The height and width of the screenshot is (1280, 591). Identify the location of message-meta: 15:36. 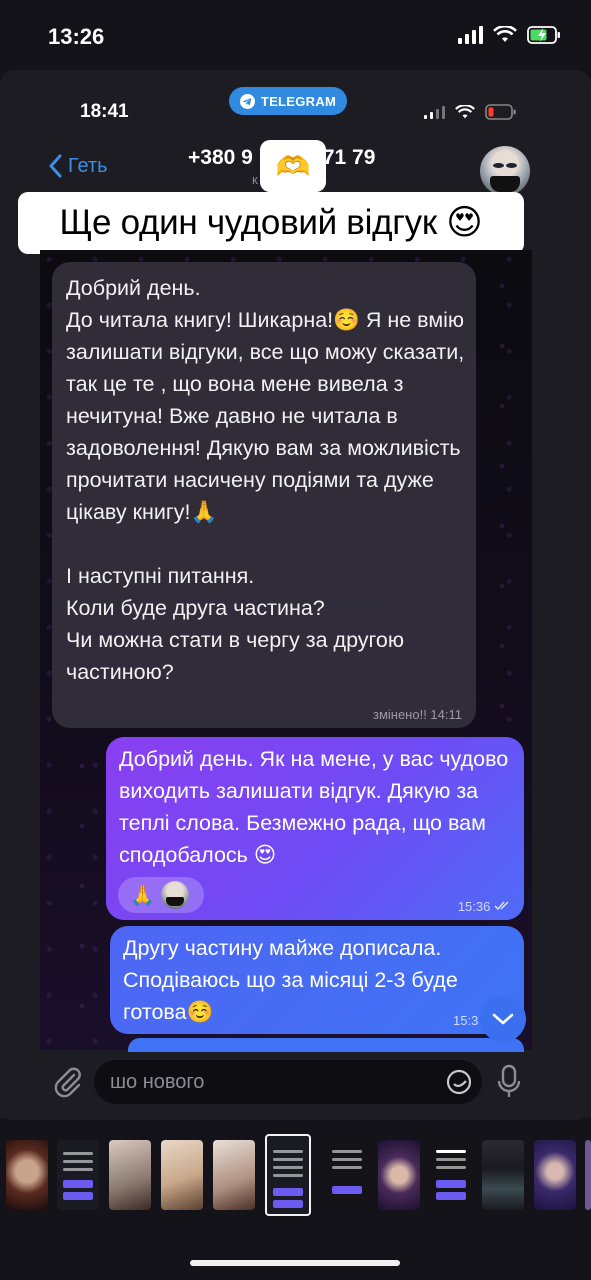
(485, 906).